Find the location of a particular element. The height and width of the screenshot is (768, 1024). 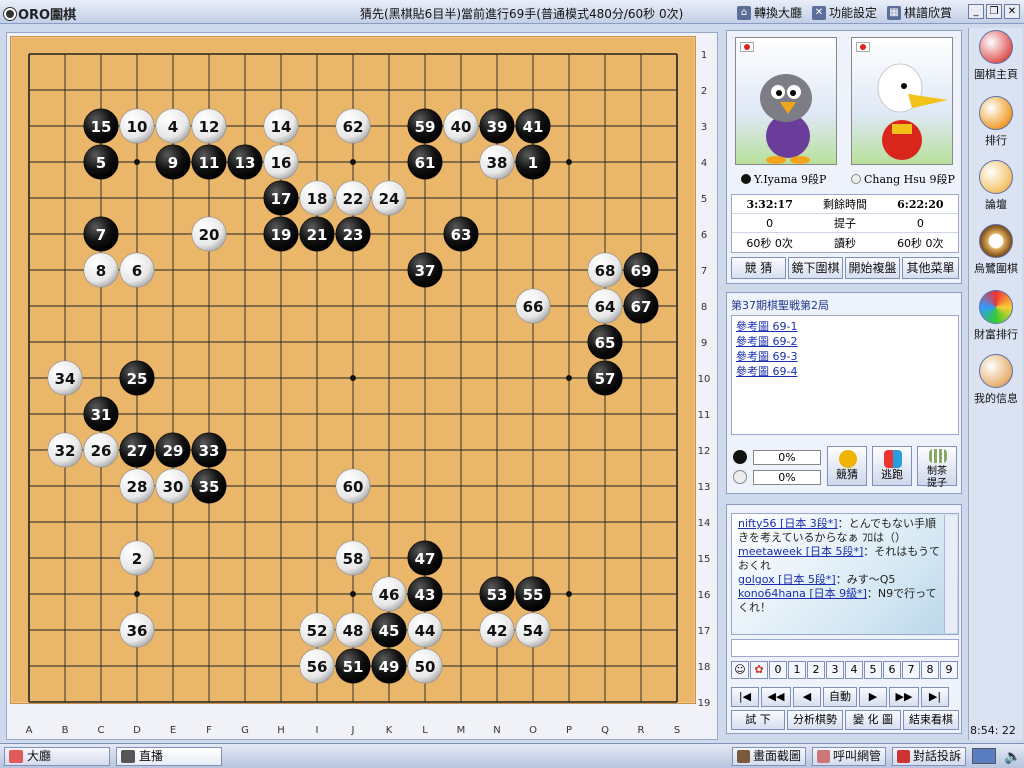

reference-link: 參考圖 69-1 is located at coordinates (845, 326).